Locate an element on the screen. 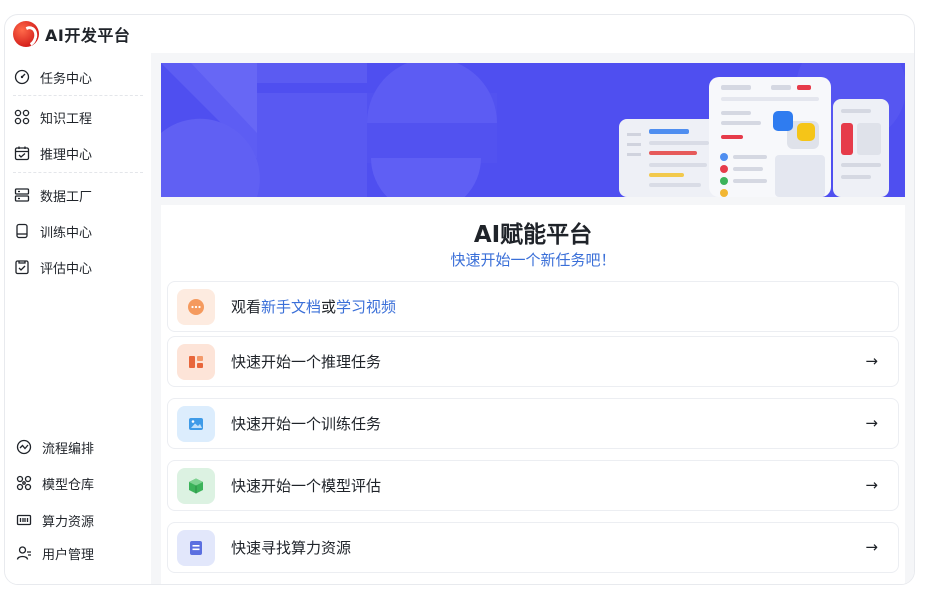 Image resolution: width=935 pixels, height=599 pixels. beginner-docs-link: 新手文档 is located at coordinates (291, 307).